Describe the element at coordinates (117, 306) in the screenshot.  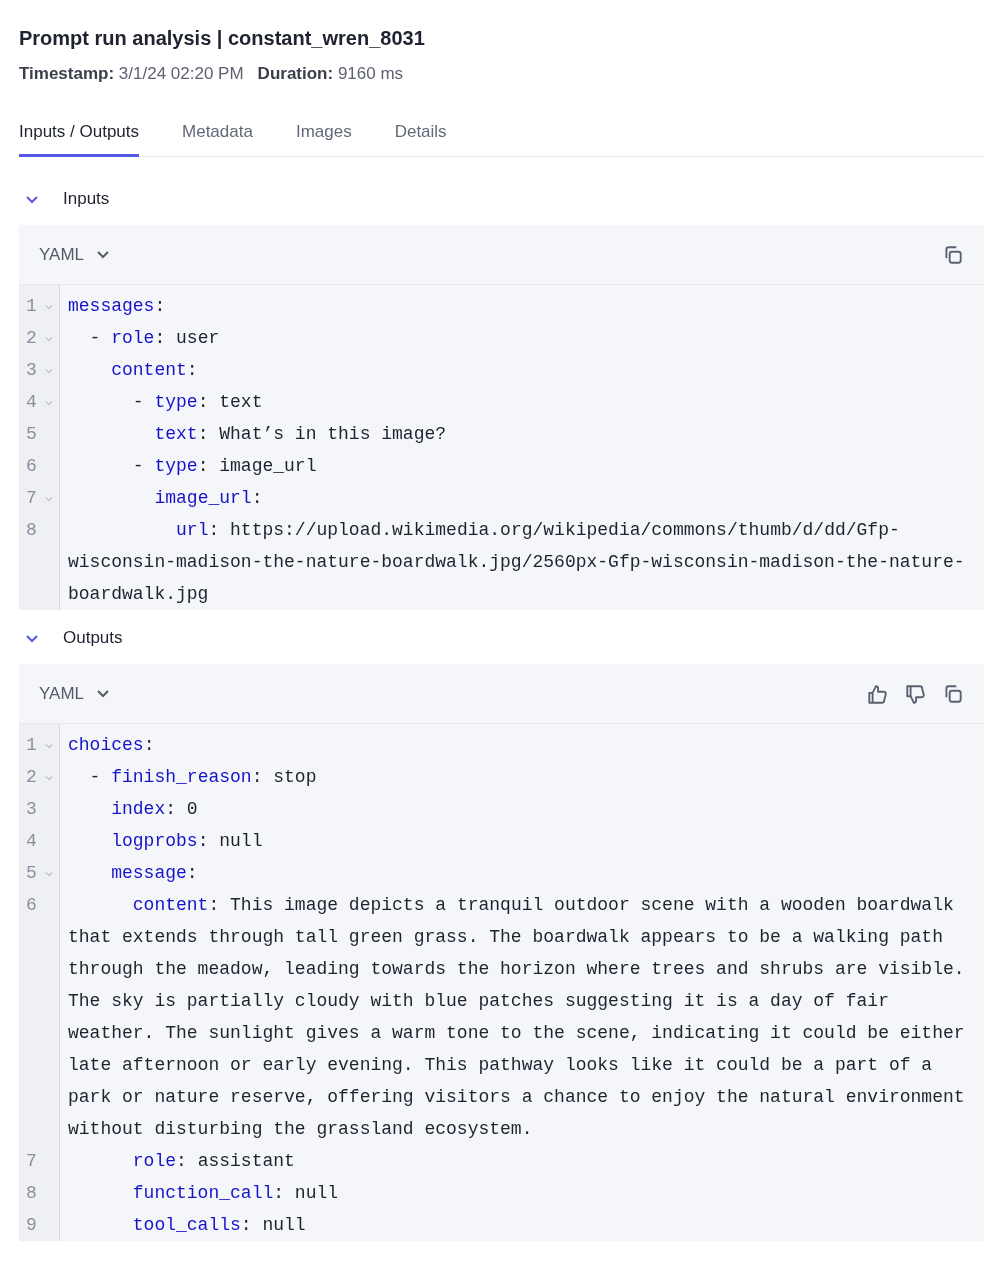
I see `code-line: messages:` at that location.